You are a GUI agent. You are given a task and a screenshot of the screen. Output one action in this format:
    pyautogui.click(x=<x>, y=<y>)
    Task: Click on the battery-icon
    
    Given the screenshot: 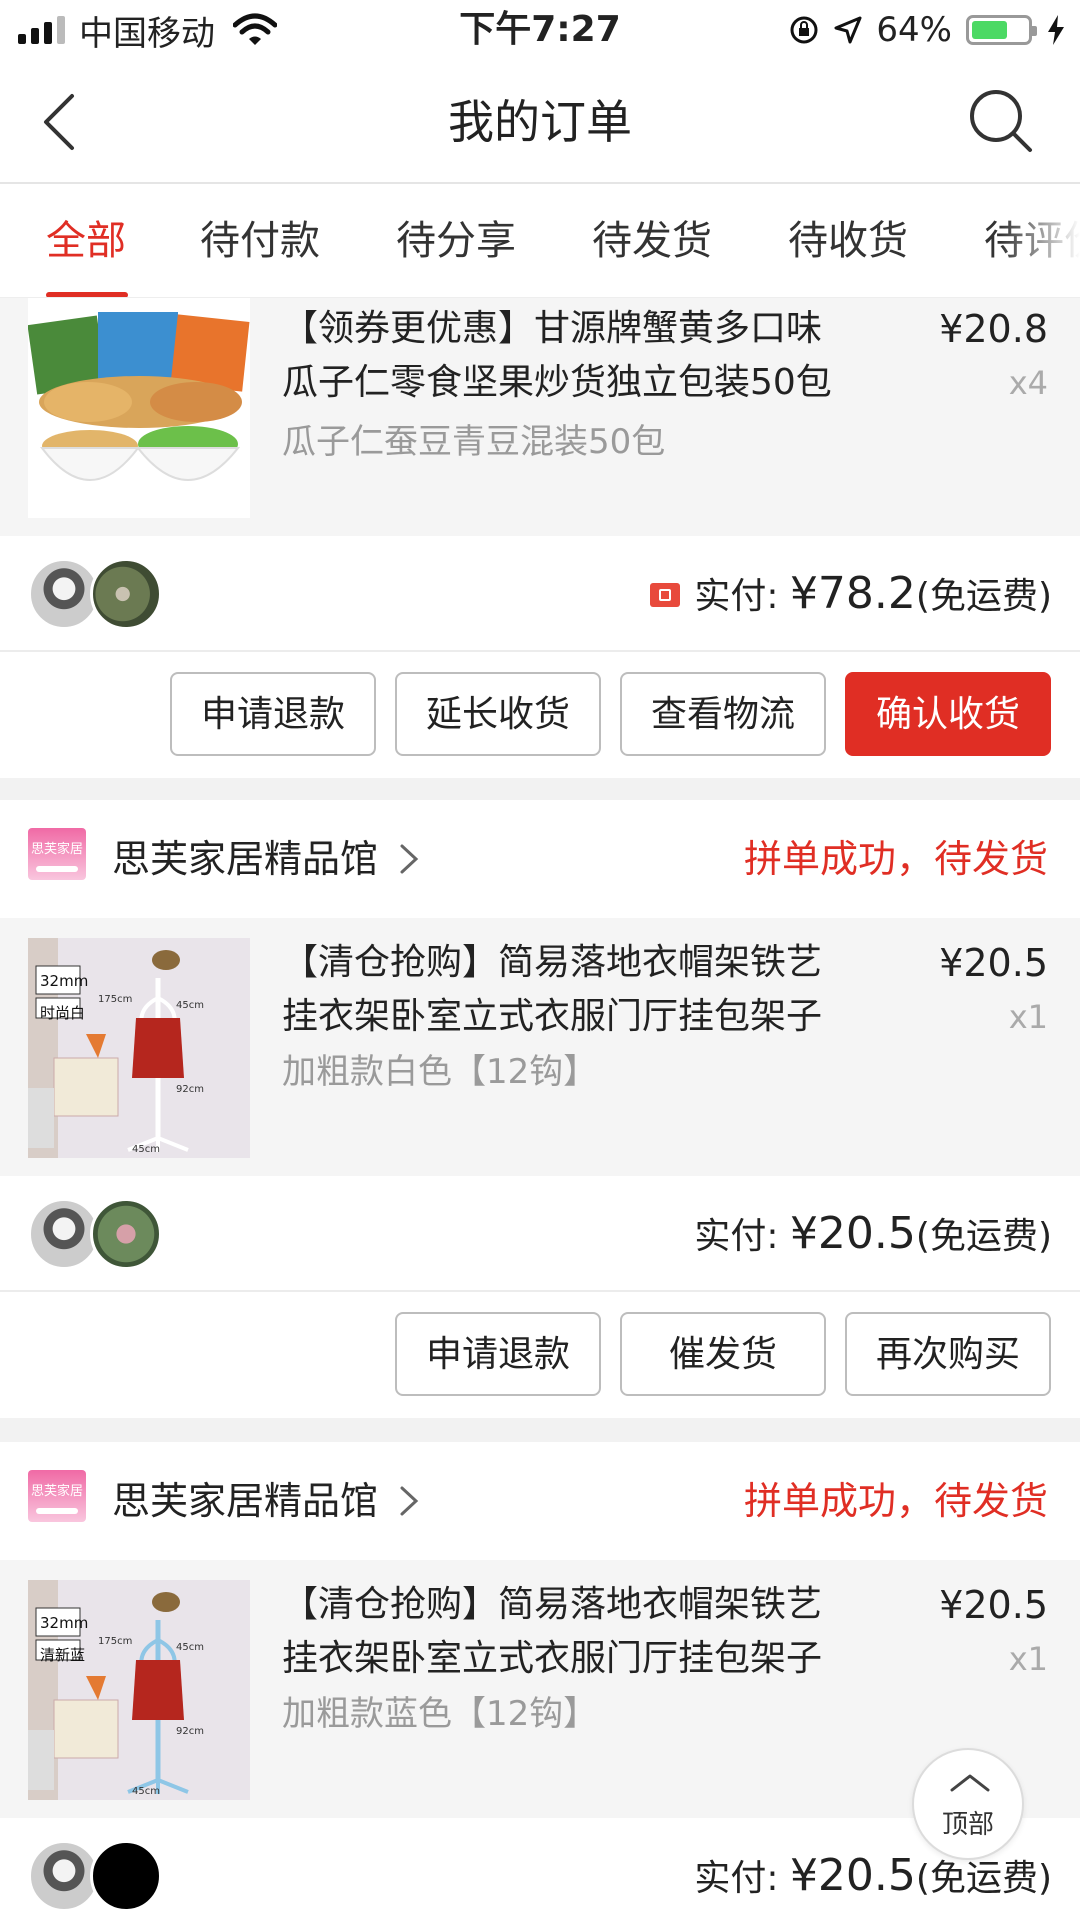 What is the action you would take?
    pyautogui.click(x=1001, y=30)
    